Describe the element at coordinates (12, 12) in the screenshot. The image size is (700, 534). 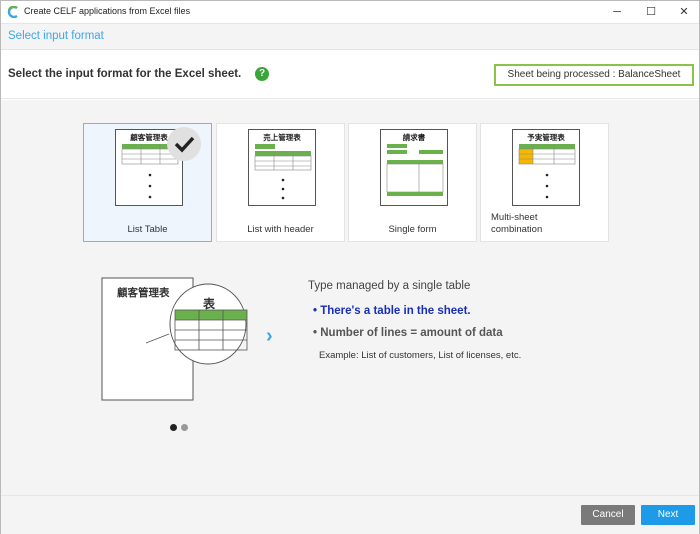
I see `celf-app-icon` at that location.